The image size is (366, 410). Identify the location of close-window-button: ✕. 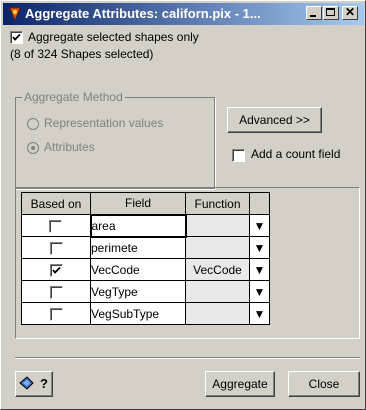
(350, 12).